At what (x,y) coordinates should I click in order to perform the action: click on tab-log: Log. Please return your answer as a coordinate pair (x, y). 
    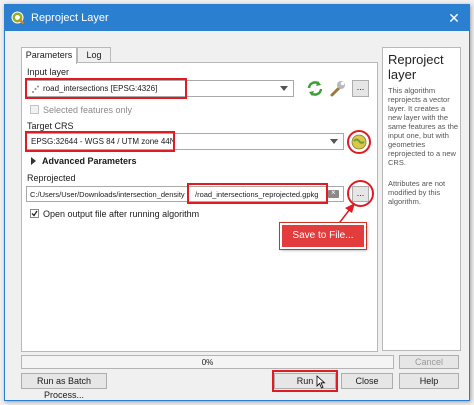
    Looking at the image, I should click on (94, 55).